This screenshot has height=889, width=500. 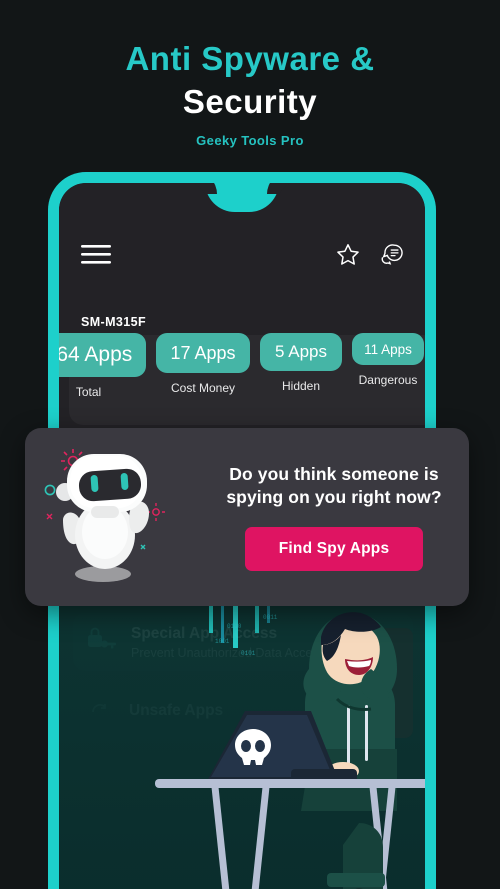 I want to click on stat-label: Cost Money, so click(x=203, y=388).